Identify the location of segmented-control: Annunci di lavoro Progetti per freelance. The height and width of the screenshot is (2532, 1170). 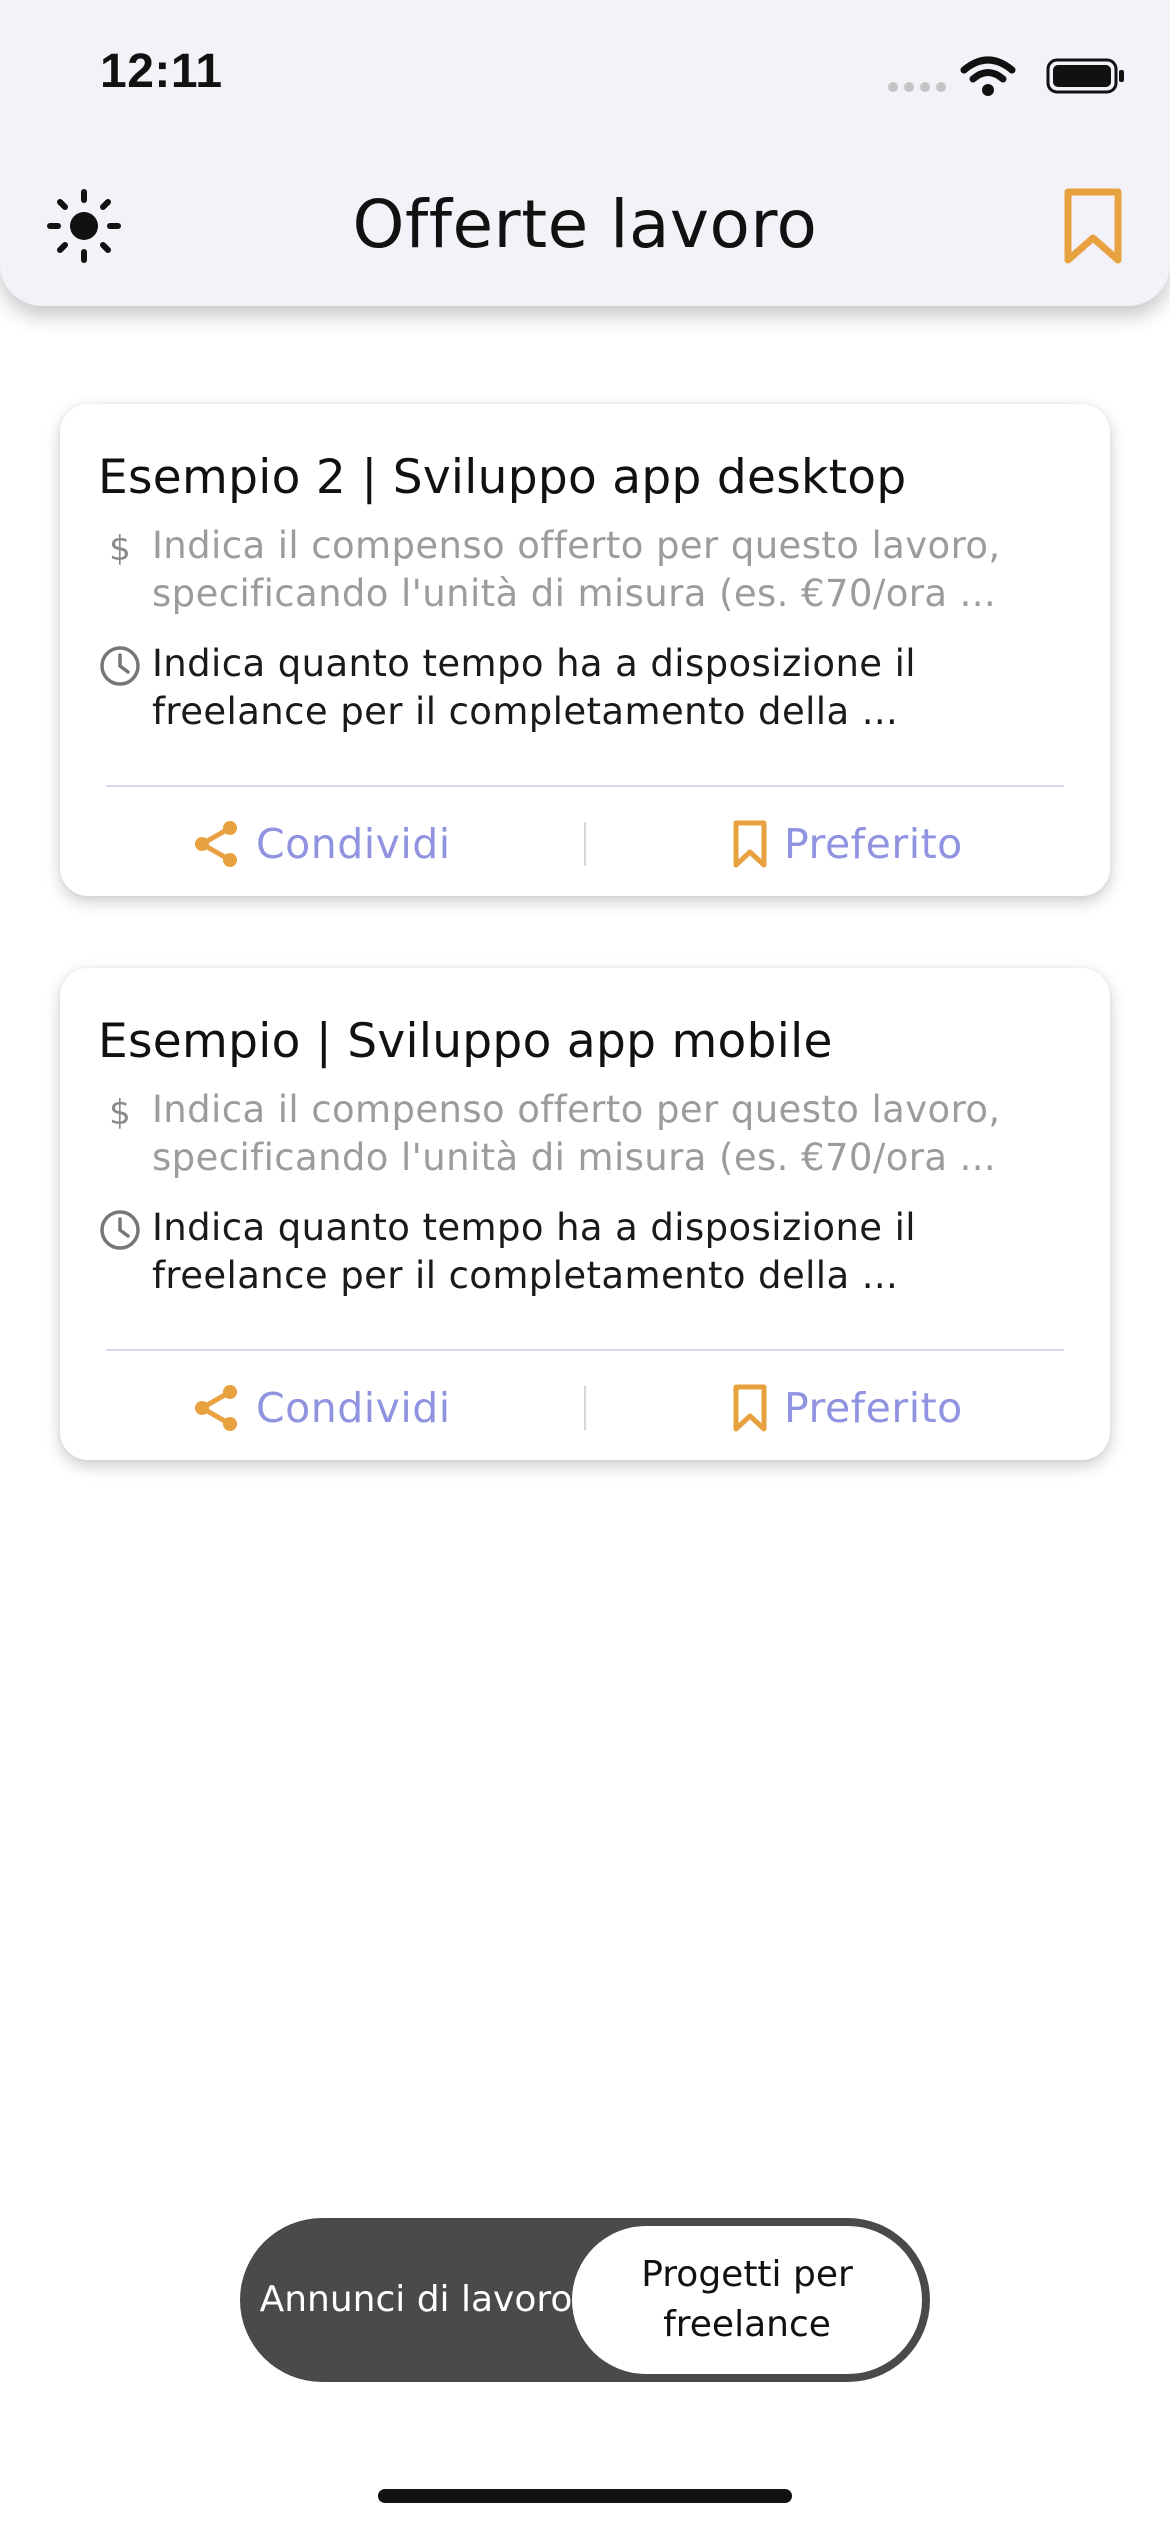
(585, 2300).